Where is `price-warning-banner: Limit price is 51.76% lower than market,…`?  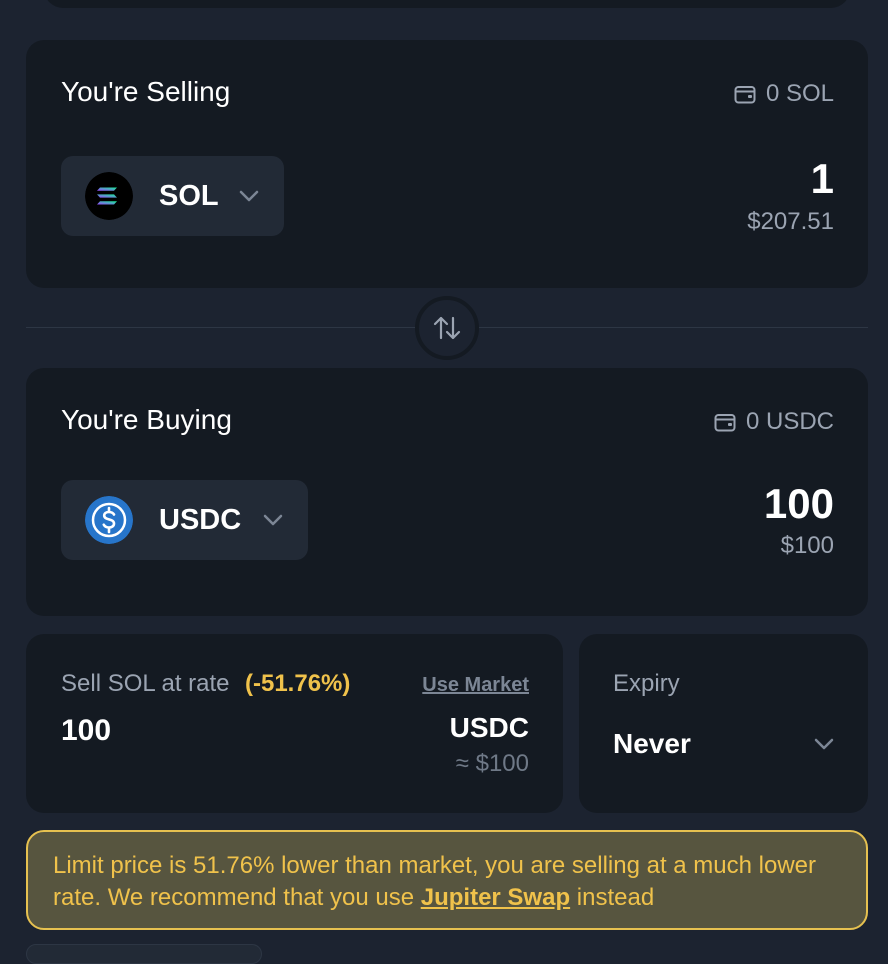
price-warning-banner: Limit price is 51.76% lower than market,… is located at coordinates (447, 880).